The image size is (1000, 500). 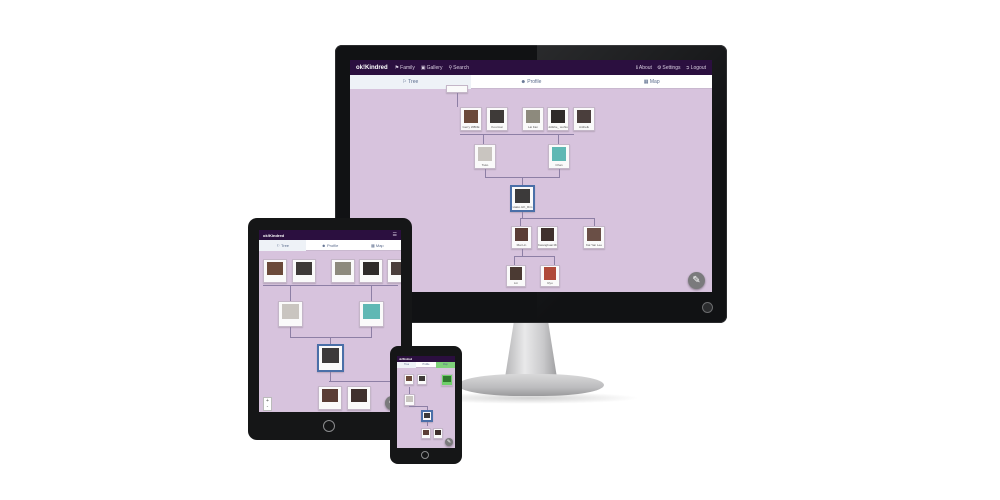 I want to click on tablet-app-header: ok!Kindred ☰, so click(x=330, y=235).